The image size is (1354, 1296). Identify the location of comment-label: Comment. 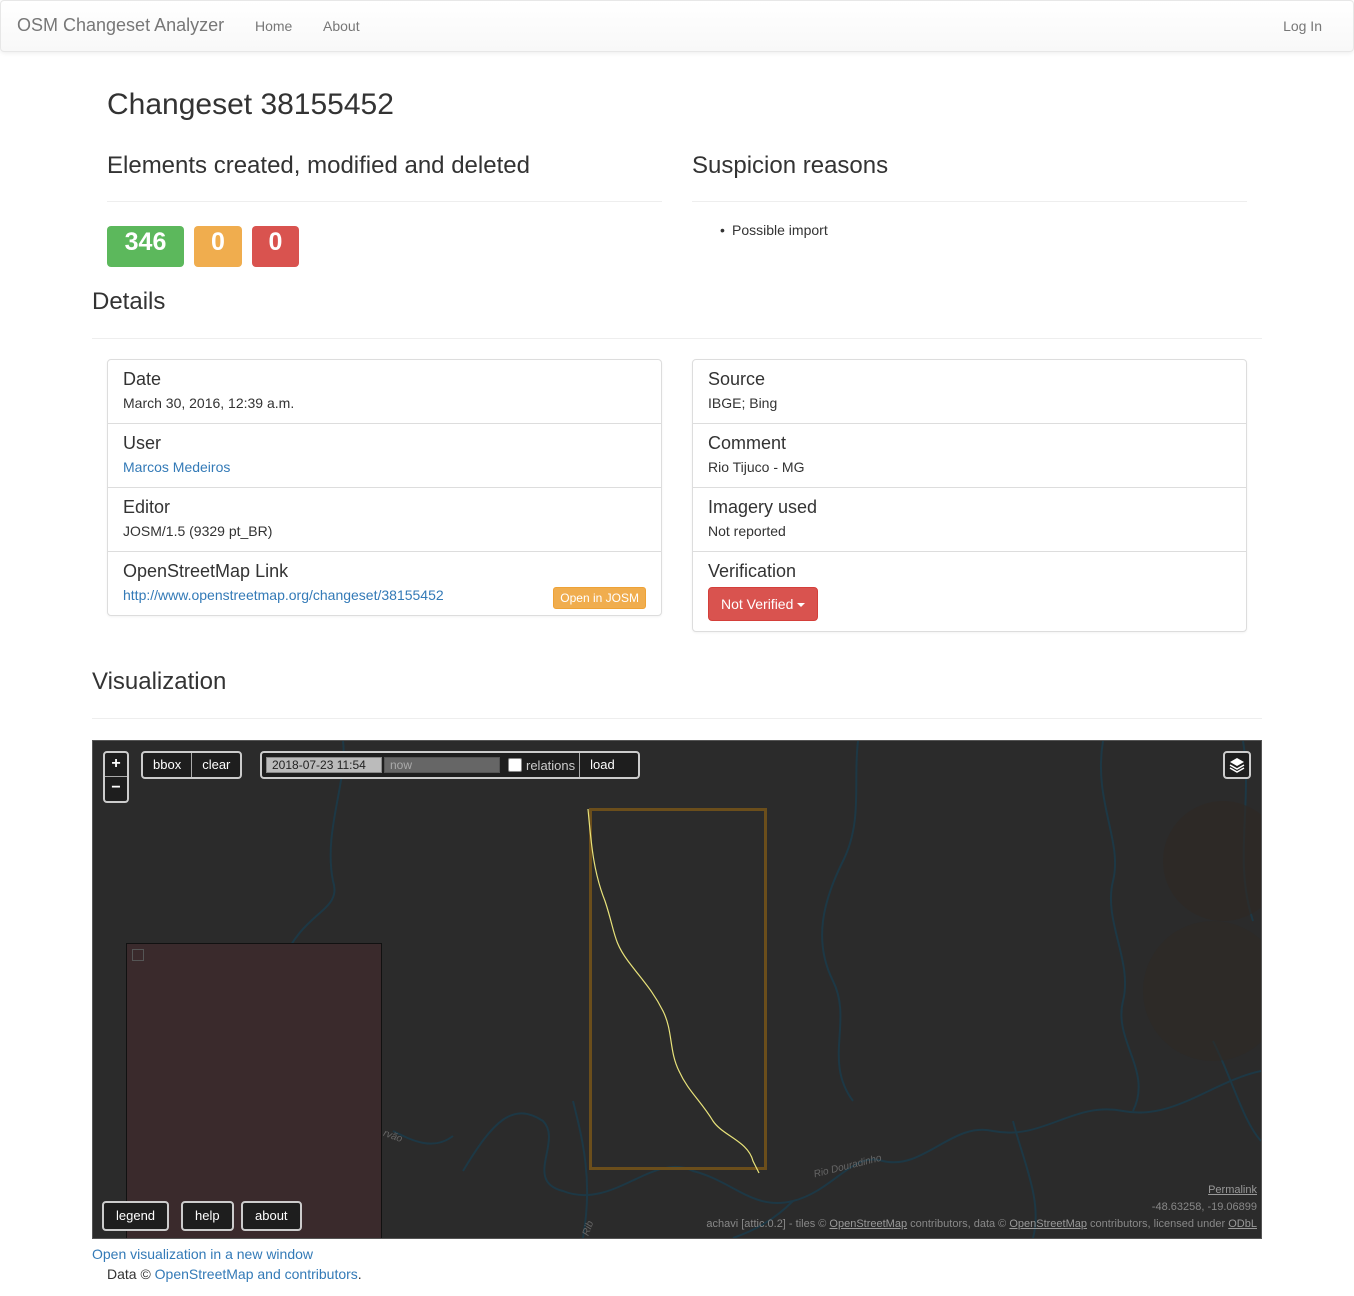
(747, 443).